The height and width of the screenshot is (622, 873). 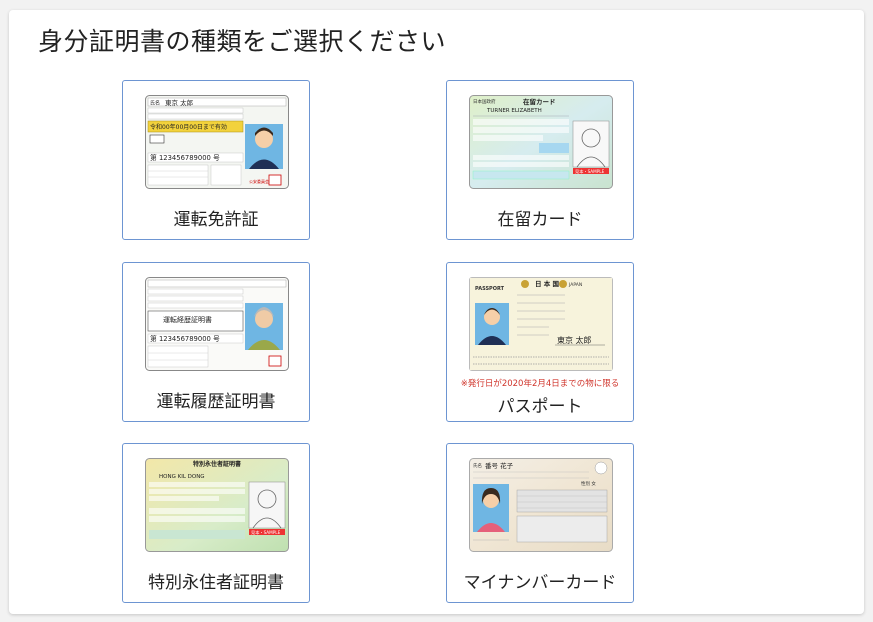 What do you see at coordinates (182, 477) in the screenshot?
I see `svg-text: HONG KIL DONG` at bounding box center [182, 477].